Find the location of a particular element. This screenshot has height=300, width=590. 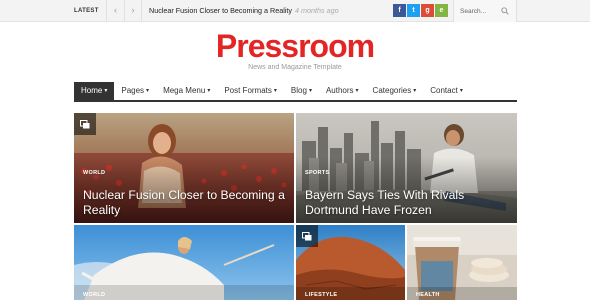

search-box is located at coordinates (485, 11).